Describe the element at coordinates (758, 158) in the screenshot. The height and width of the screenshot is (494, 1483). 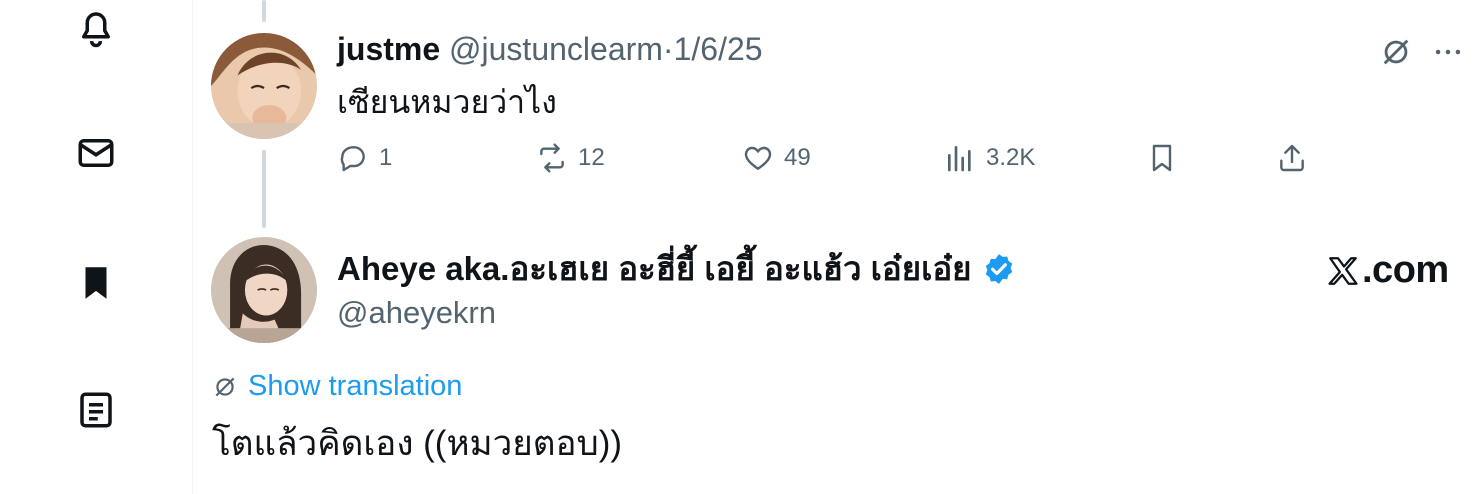
I see `heart-icon` at that location.